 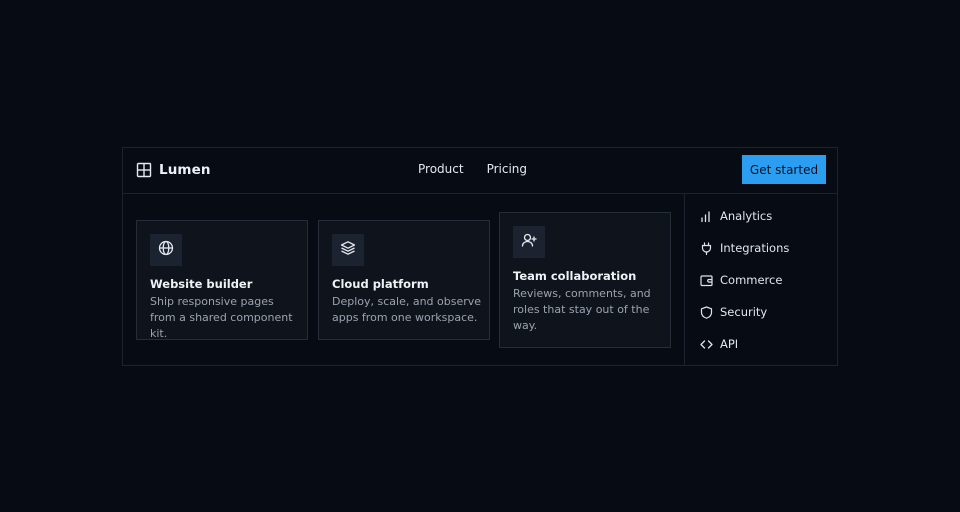 I want to click on user-plus-icon, so click(x=529, y=242).